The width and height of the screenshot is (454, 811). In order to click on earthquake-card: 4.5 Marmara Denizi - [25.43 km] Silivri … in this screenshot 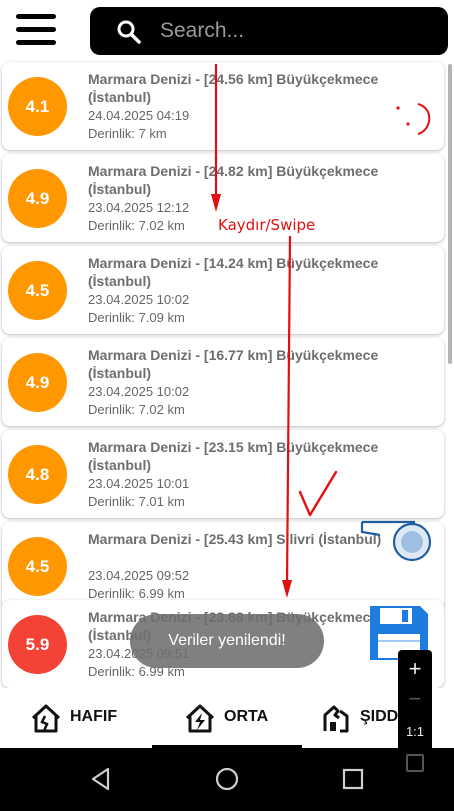, I will do `click(223, 566)`.